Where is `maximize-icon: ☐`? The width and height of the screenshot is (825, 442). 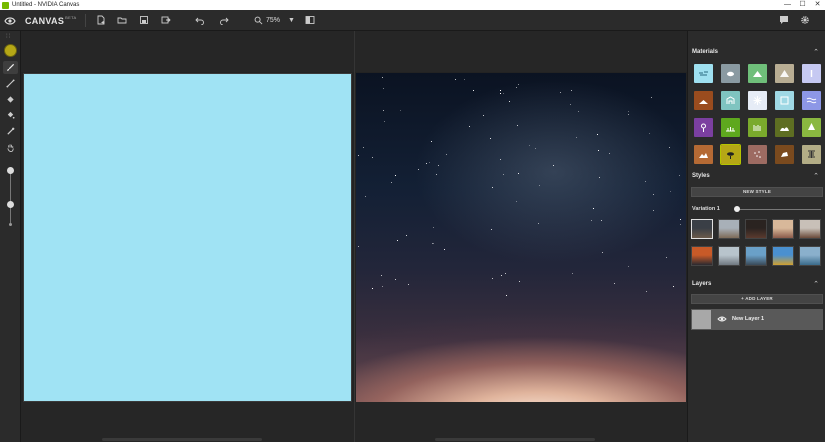
maximize-icon: ☐ is located at coordinates (802, 5).